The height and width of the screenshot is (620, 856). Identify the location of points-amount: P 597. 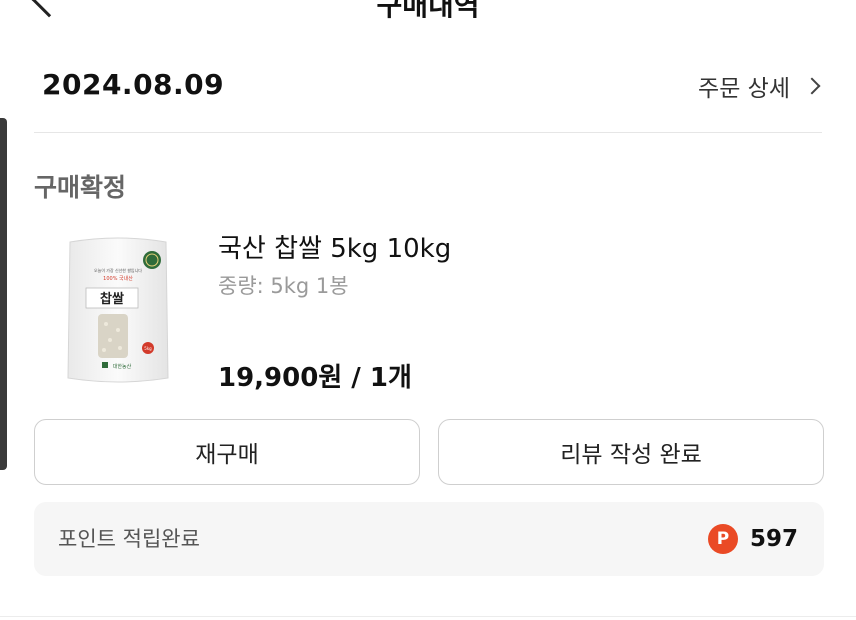
(752, 539).